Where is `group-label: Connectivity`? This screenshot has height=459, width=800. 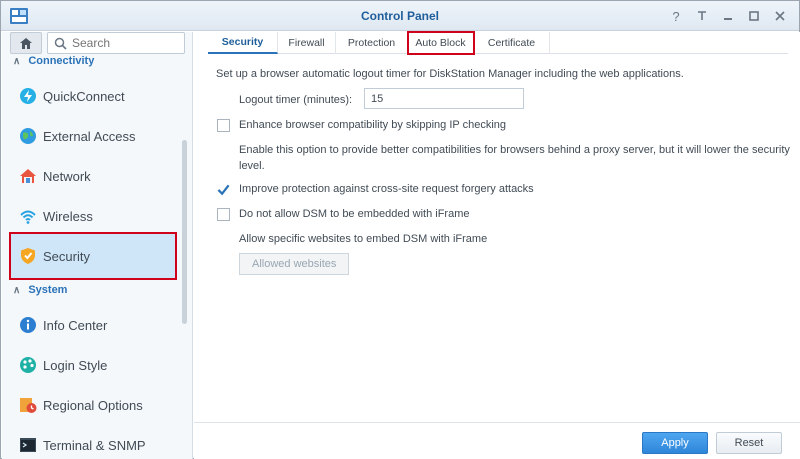
group-label: Connectivity is located at coordinates (61, 61).